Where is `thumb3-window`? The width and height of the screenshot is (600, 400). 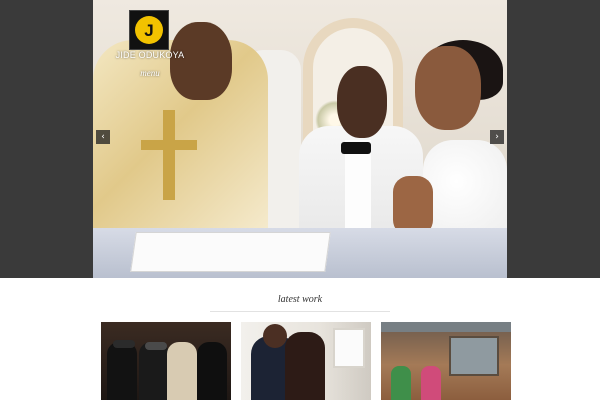 thumb3-window is located at coordinates (474, 356).